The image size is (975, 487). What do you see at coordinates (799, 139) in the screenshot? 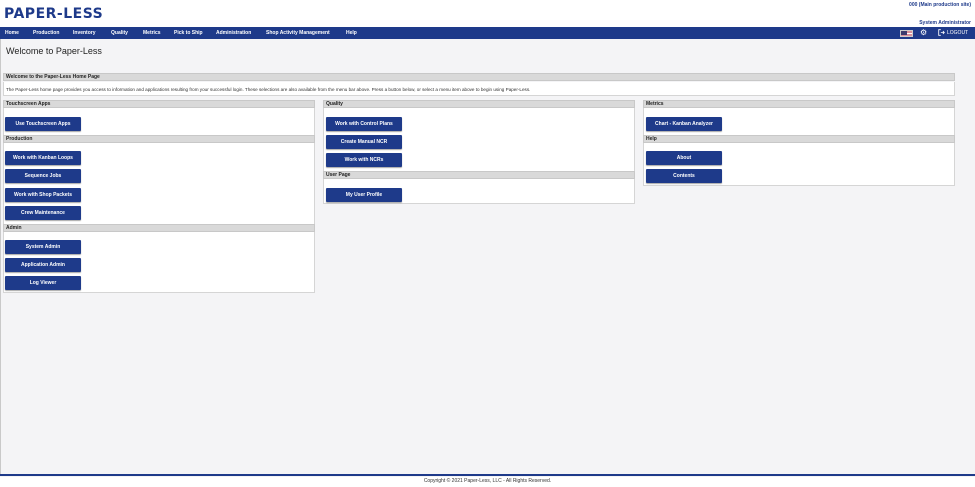
I see `help-heading: Help` at bounding box center [799, 139].